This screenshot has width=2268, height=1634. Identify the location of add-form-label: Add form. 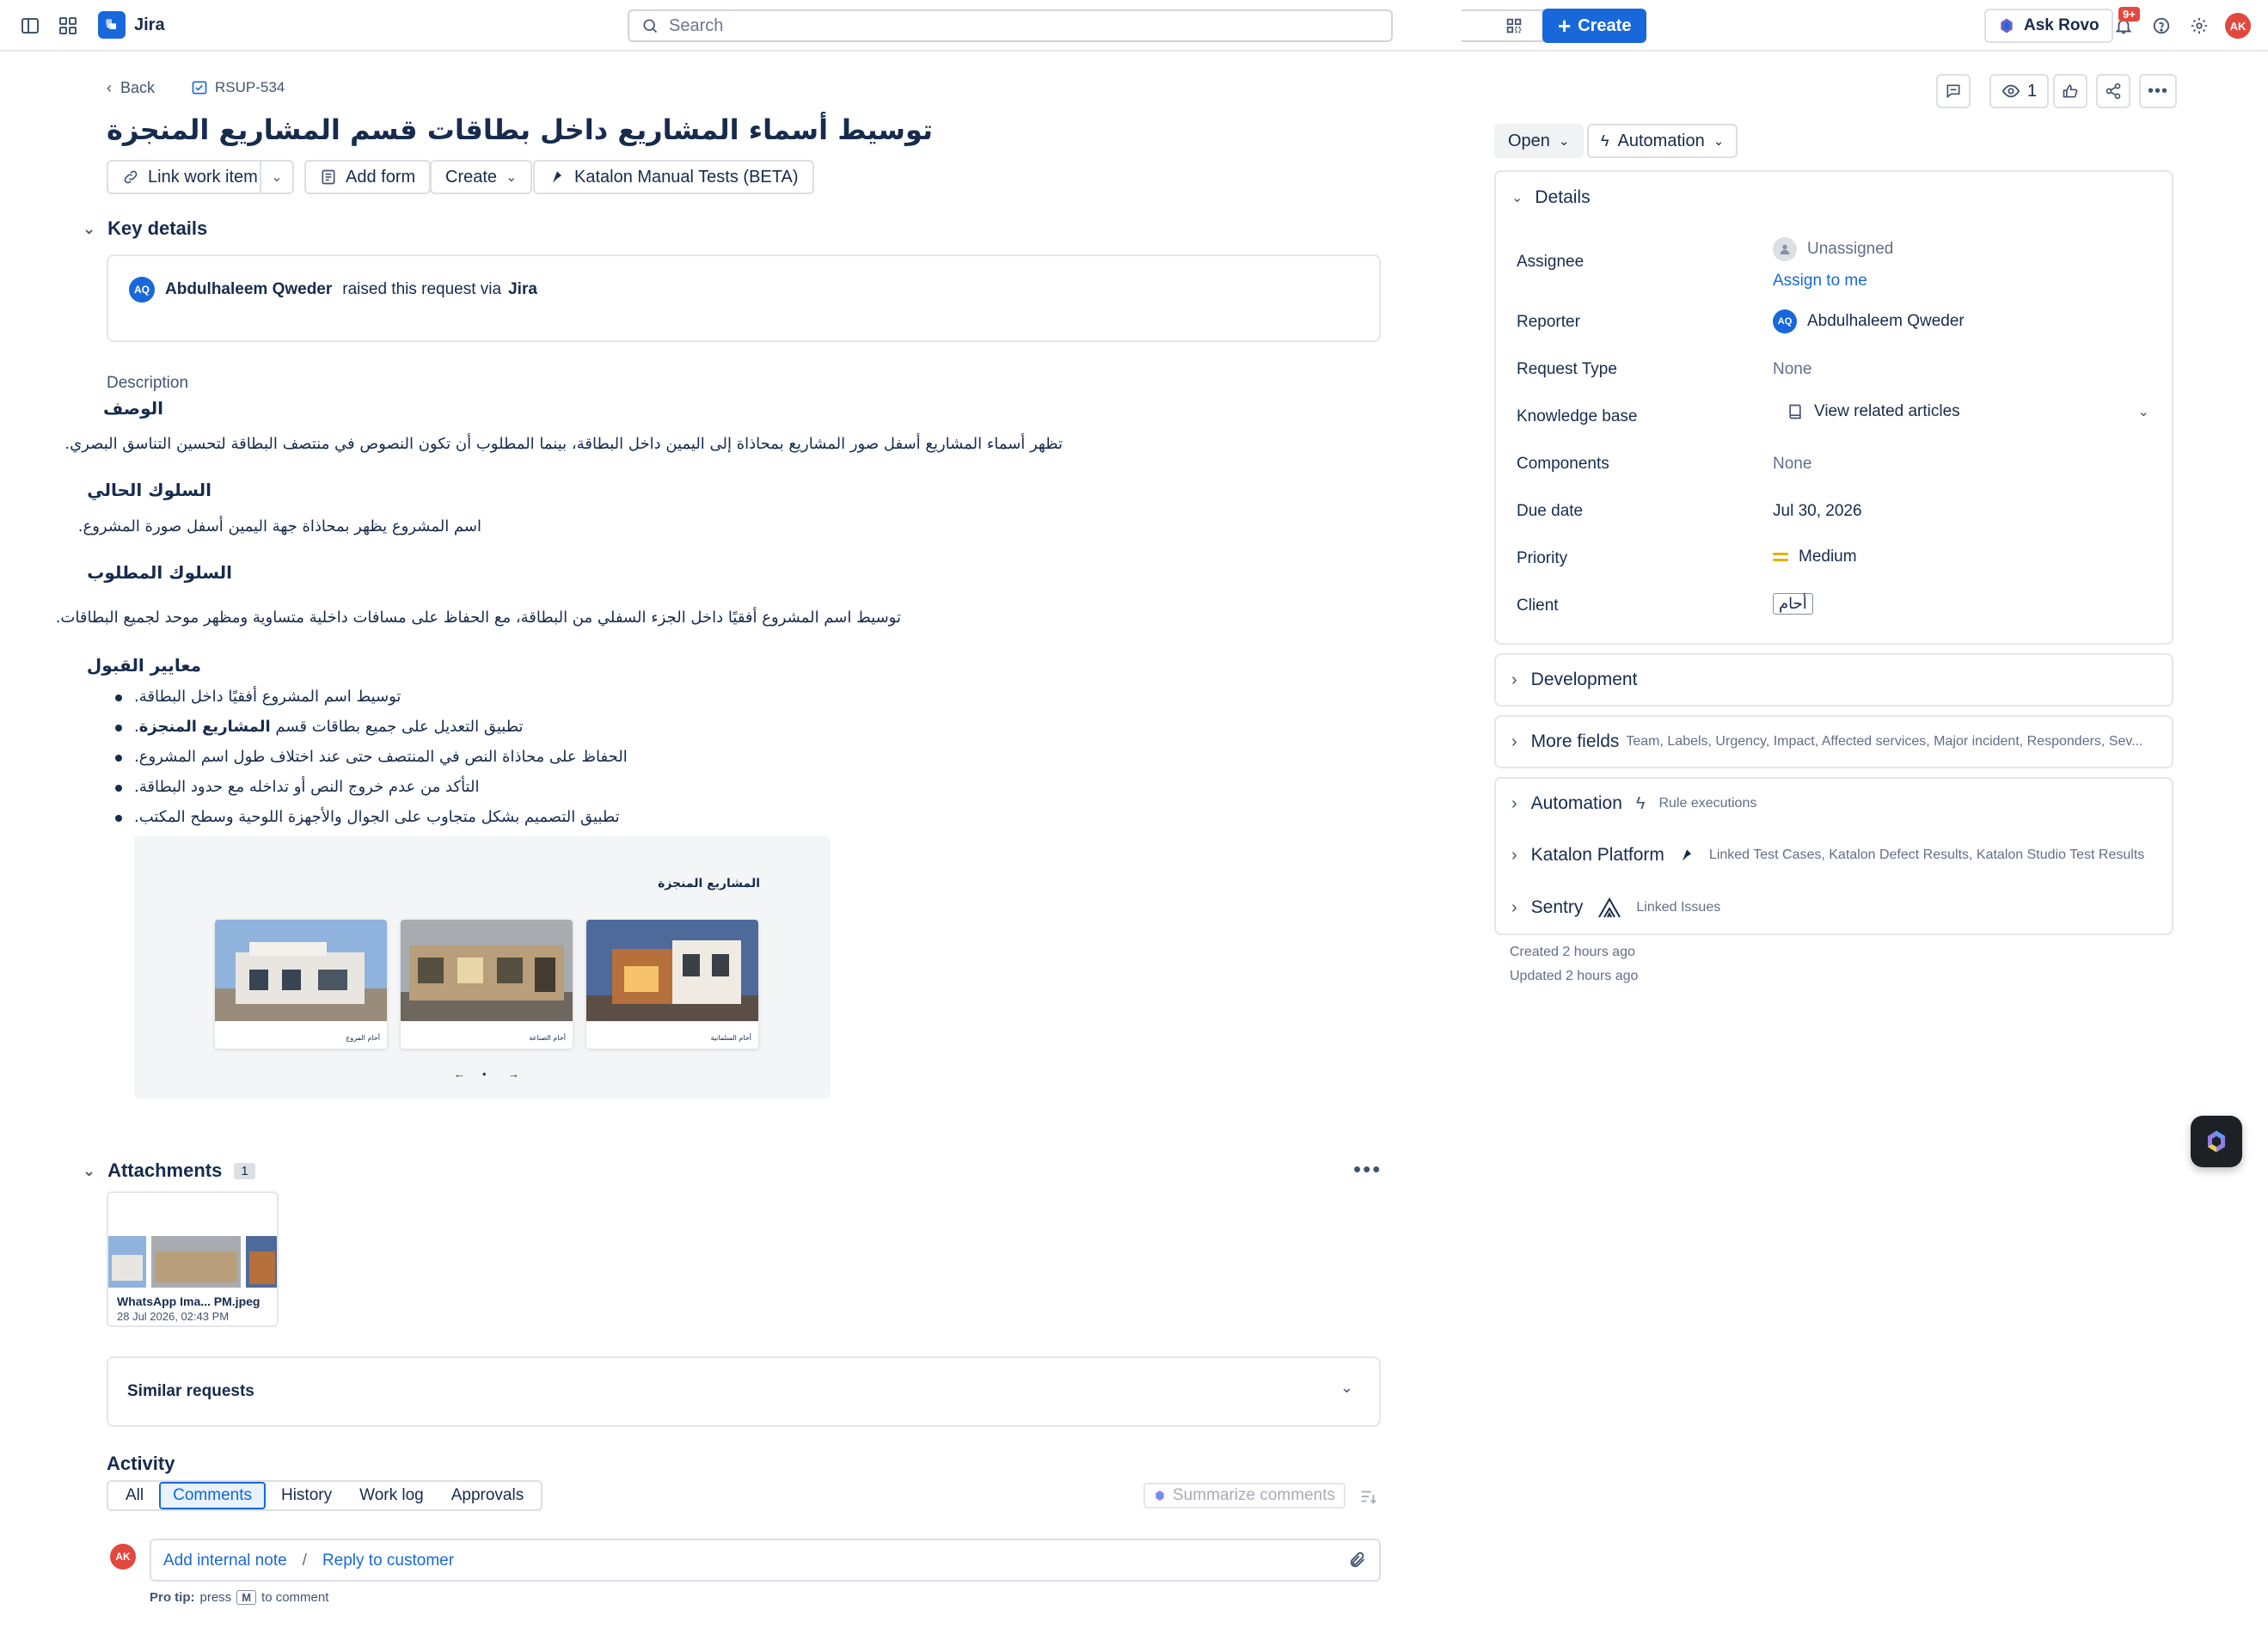
(381, 177).